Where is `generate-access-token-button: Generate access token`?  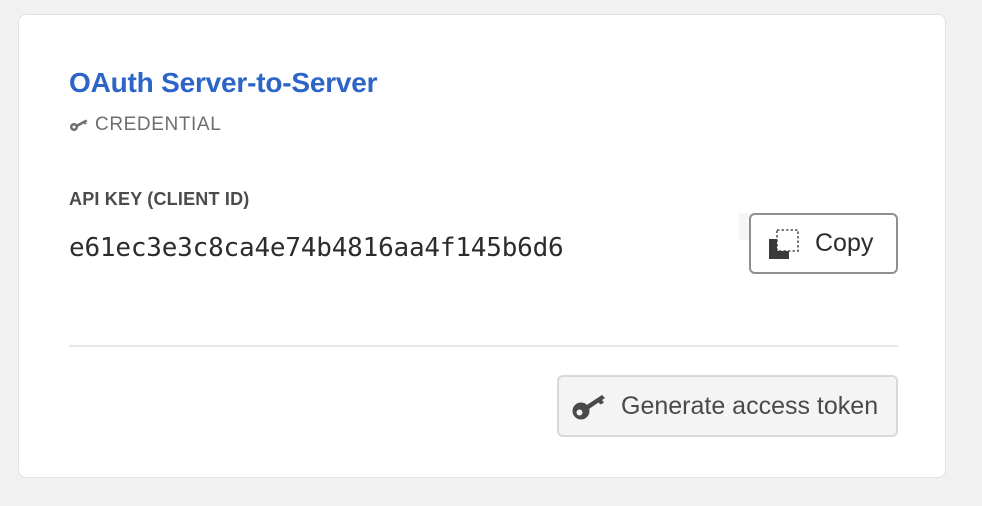 generate-access-token-button: Generate access token is located at coordinates (727, 406).